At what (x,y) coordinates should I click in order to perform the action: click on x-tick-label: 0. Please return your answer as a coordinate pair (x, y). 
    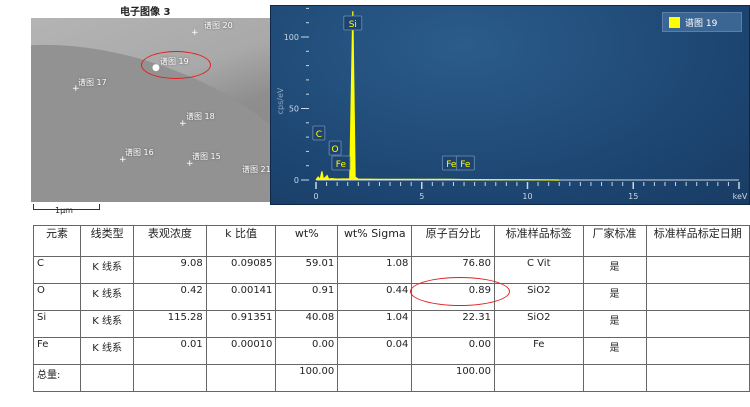
    Looking at the image, I should click on (315, 196).